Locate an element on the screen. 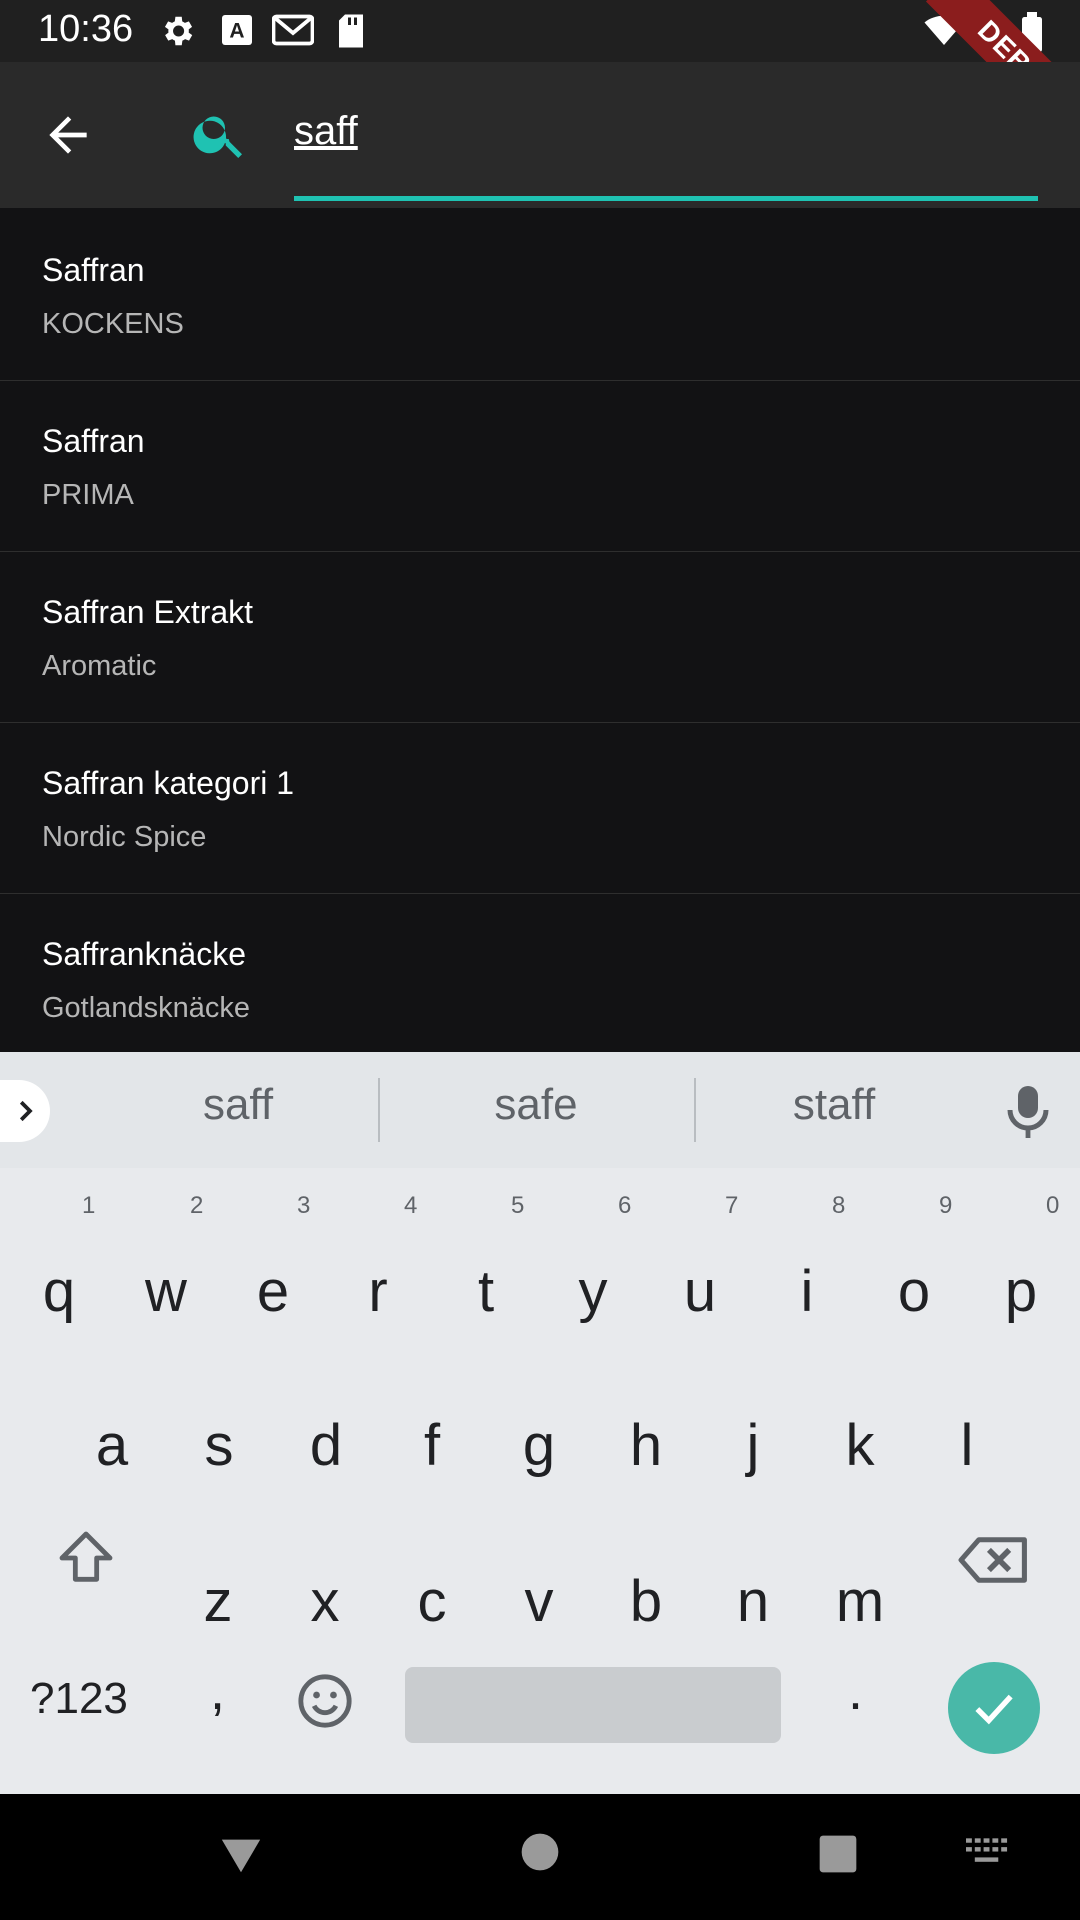 This screenshot has width=1080, height=1920. svg-text: A is located at coordinates (236, 31).